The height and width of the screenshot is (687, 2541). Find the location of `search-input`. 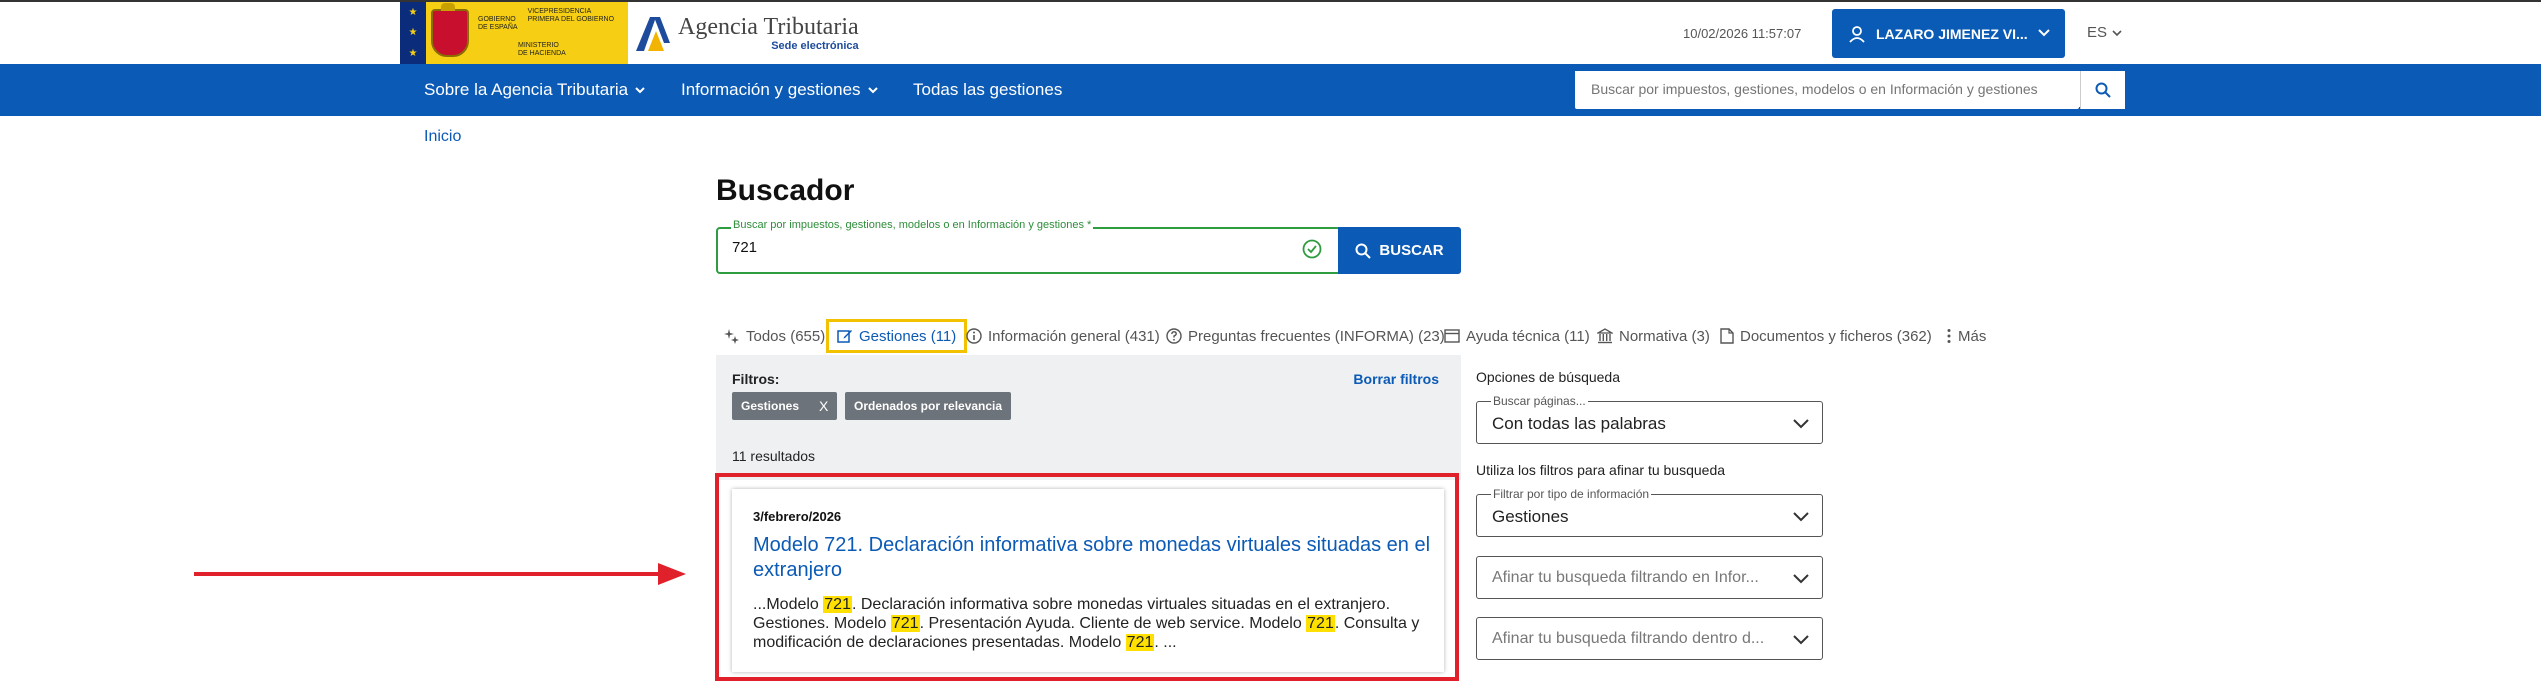

search-input is located at coordinates (1028, 250).